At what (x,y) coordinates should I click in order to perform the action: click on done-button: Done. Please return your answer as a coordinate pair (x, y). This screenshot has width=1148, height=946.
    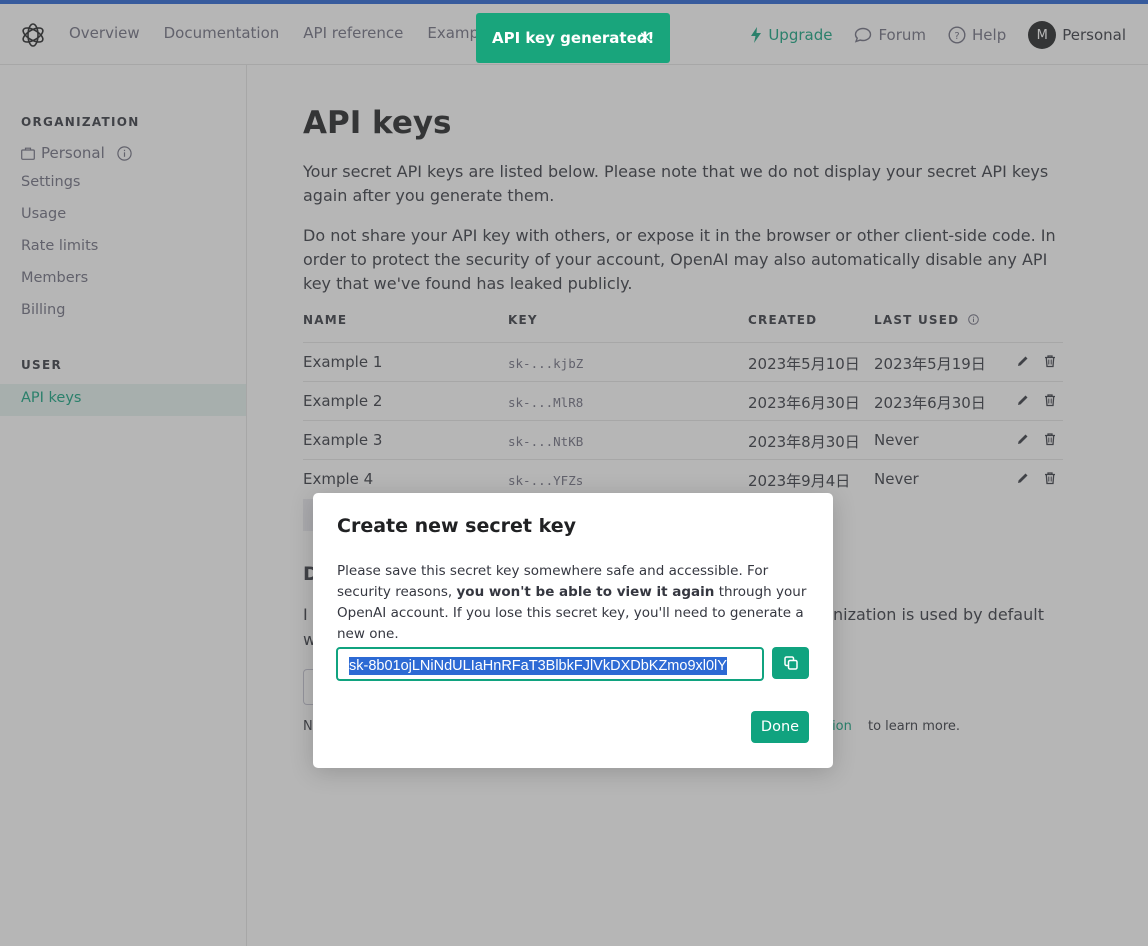
    Looking at the image, I should click on (780, 727).